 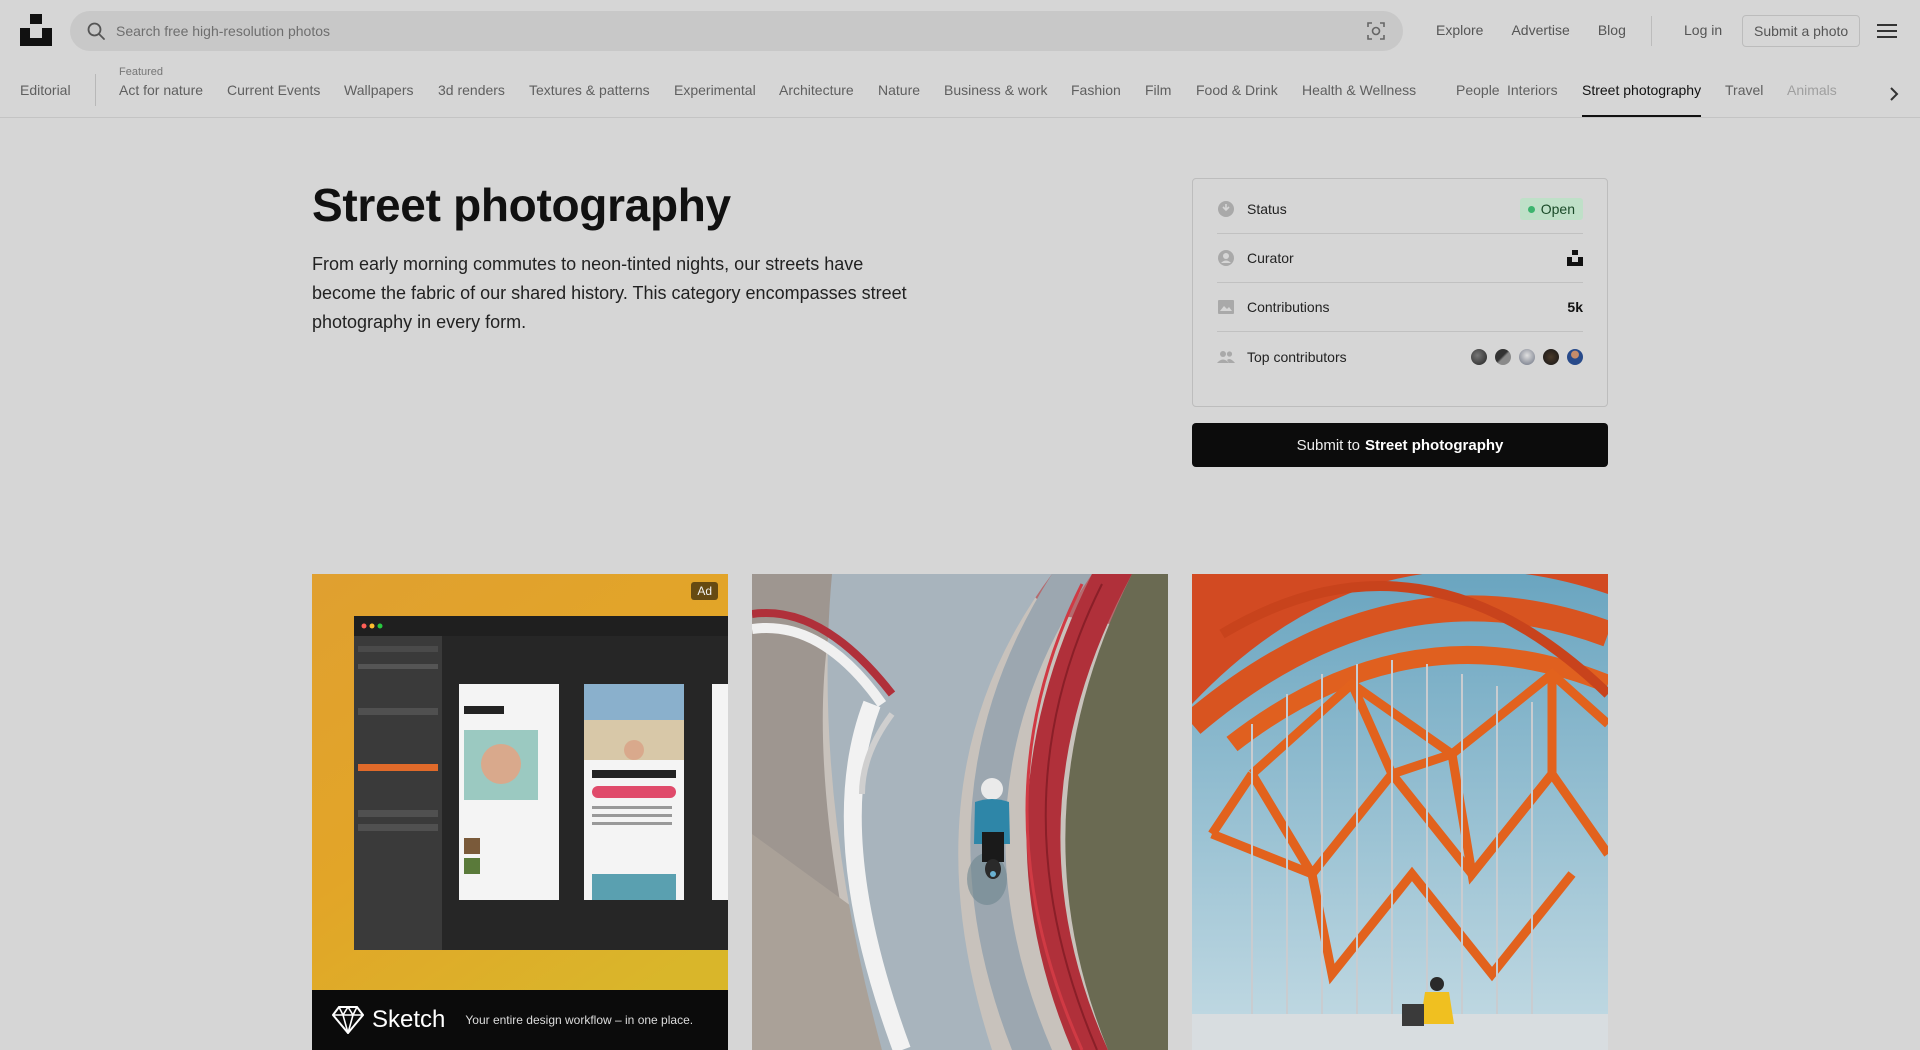 I want to click on featured-label: Featured, so click(x=141, y=72).